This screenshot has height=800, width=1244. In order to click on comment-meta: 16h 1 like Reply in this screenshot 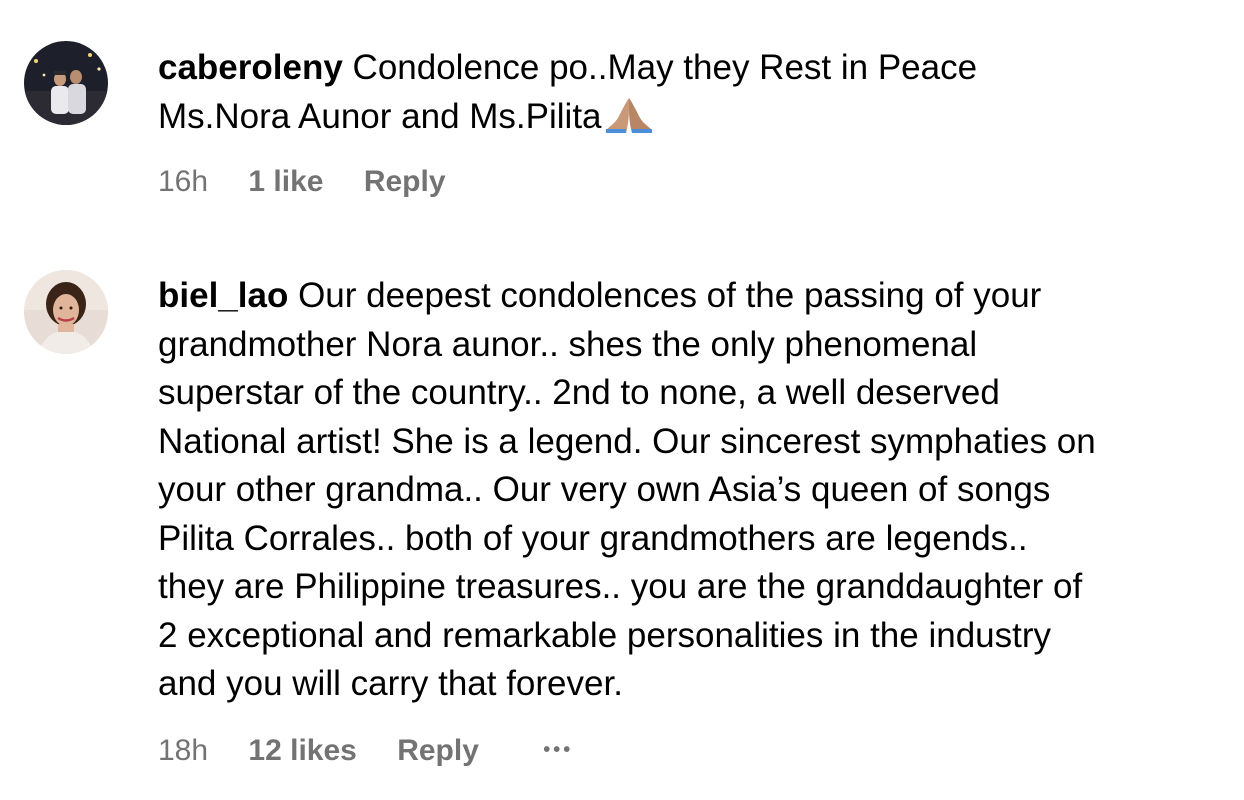, I will do `click(302, 182)`.